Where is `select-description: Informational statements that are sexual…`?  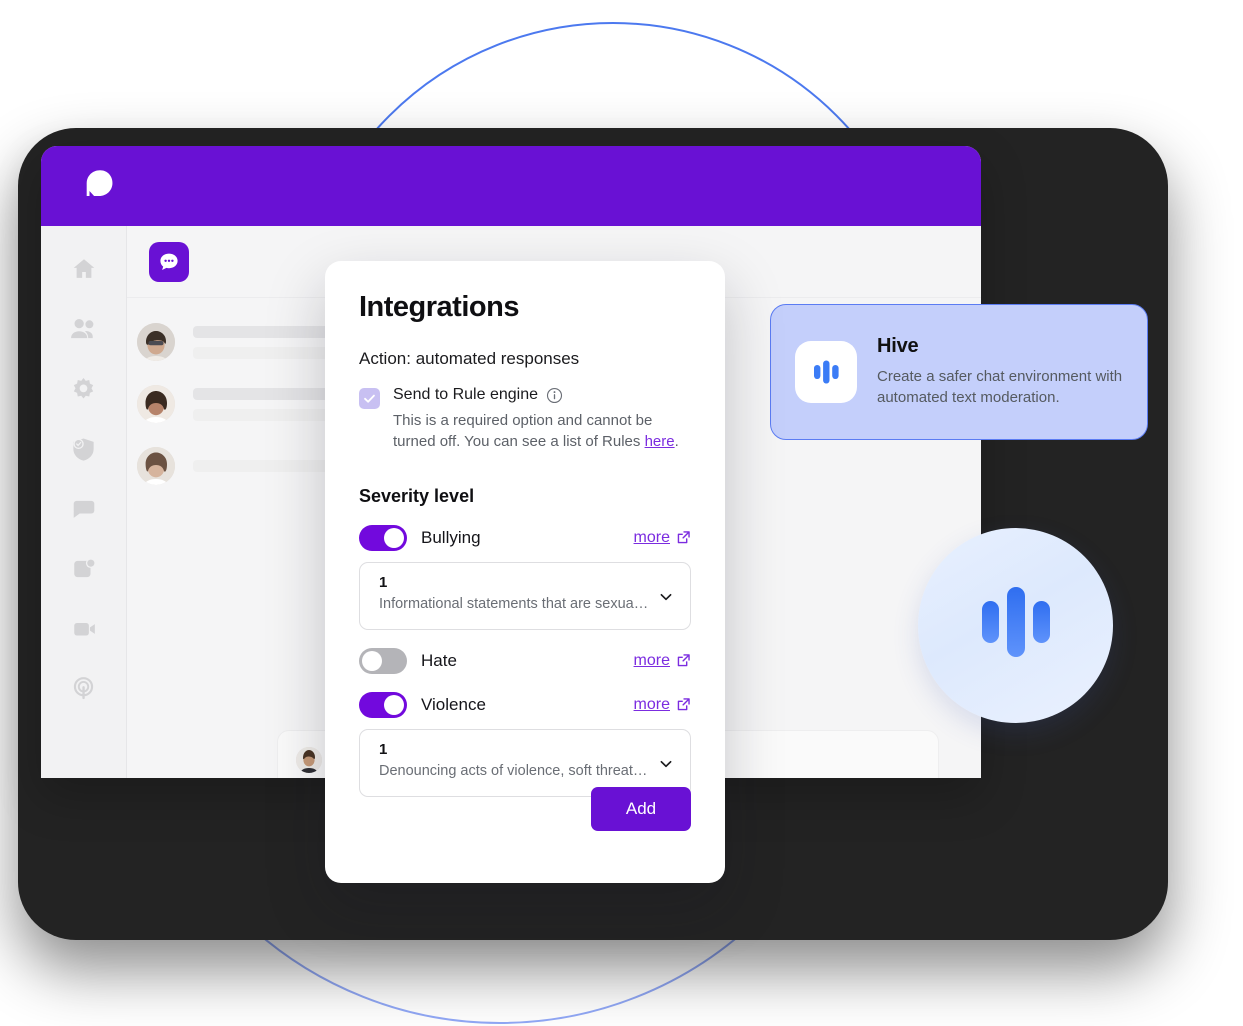
select-description: Informational statements that are sexual… is located at coordinates (514, 603).